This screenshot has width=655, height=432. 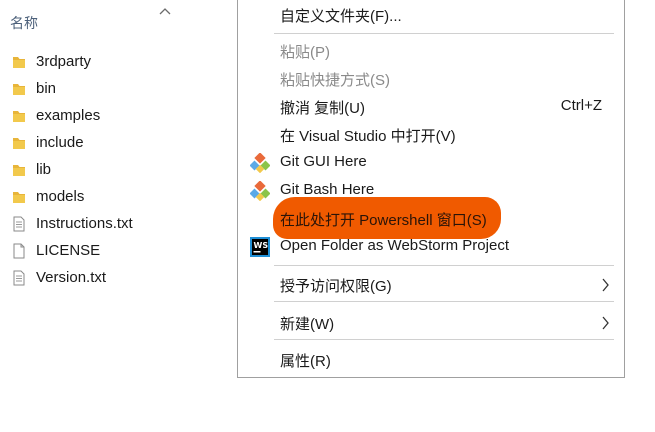 I want to click on svg-text: WS, so click(x=261, y=245).